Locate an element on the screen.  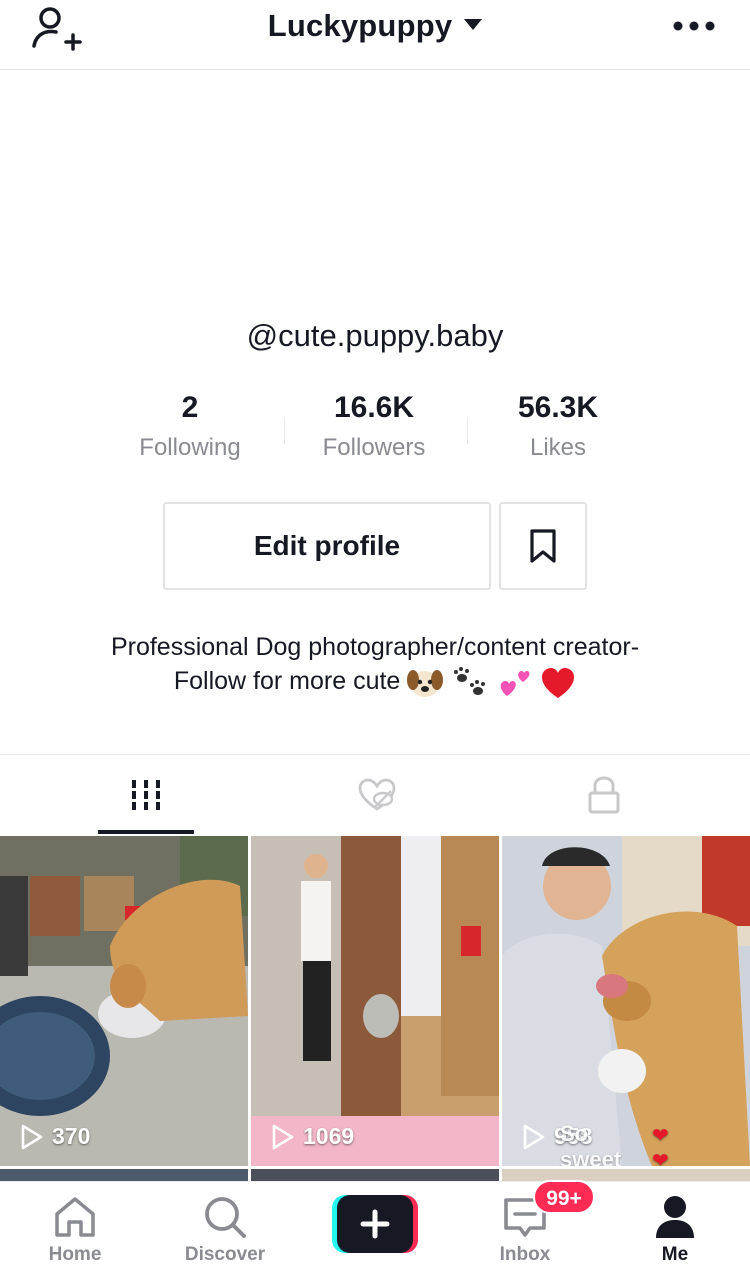
view-count: 370 is located at coordinates (55, 1136).